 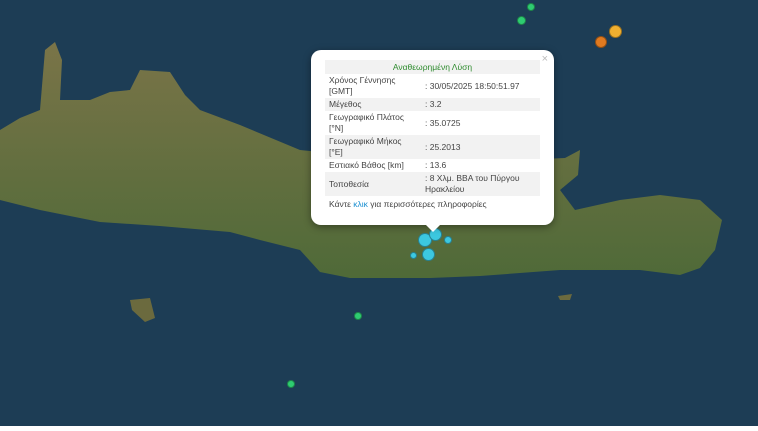 I want to click on table-row: Γεωγραφικό Πλάτος [°N] : 35.0725, so click(x=432, y=123).